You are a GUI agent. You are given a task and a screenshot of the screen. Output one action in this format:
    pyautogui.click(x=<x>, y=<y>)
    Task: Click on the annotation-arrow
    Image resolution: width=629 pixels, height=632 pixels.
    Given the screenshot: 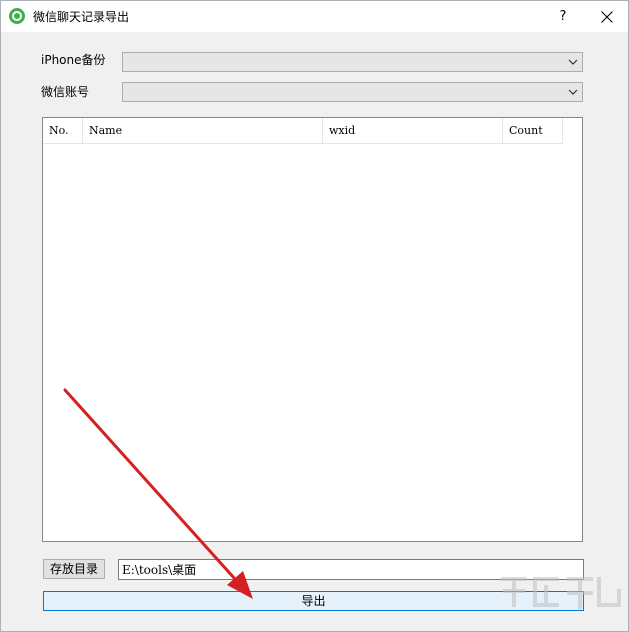 What is the action you would take?
    pyautogui.click(x=158, y=493)
    